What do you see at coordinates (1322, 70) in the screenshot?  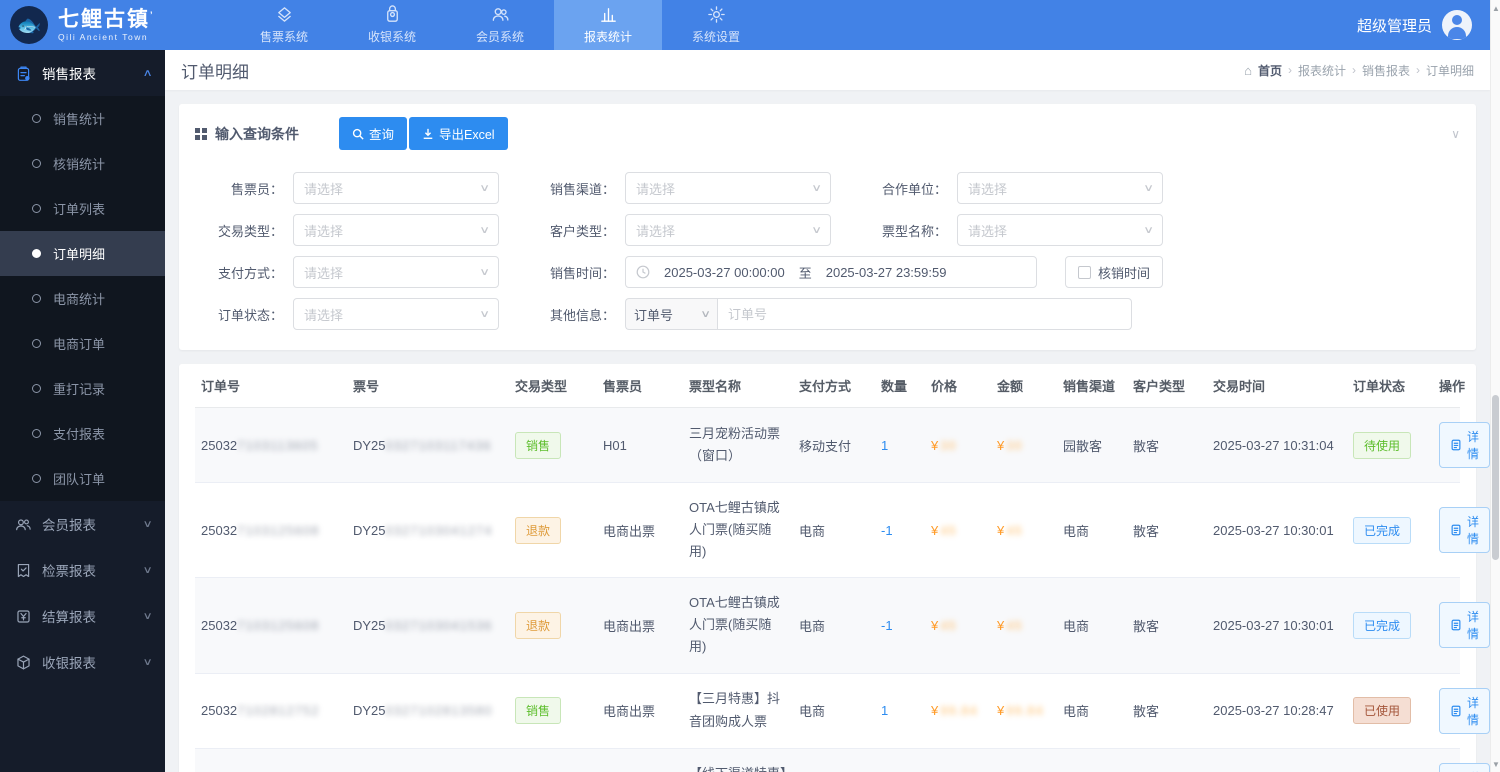 I see `breadcrumb-item: 报表统计` at bounding box center [1322, 70].